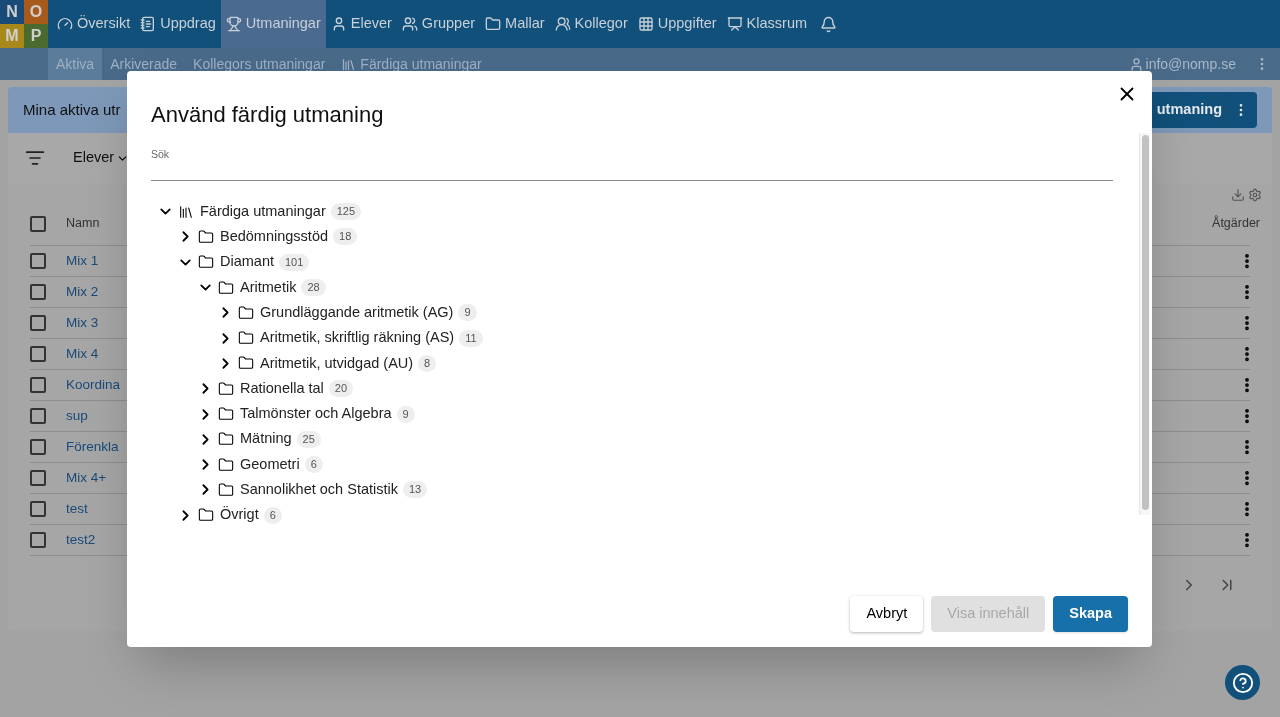 Image resolution: width=1280 pixels, height=717 pixels. I want to click on column-header: Namn, so click(83, 224).